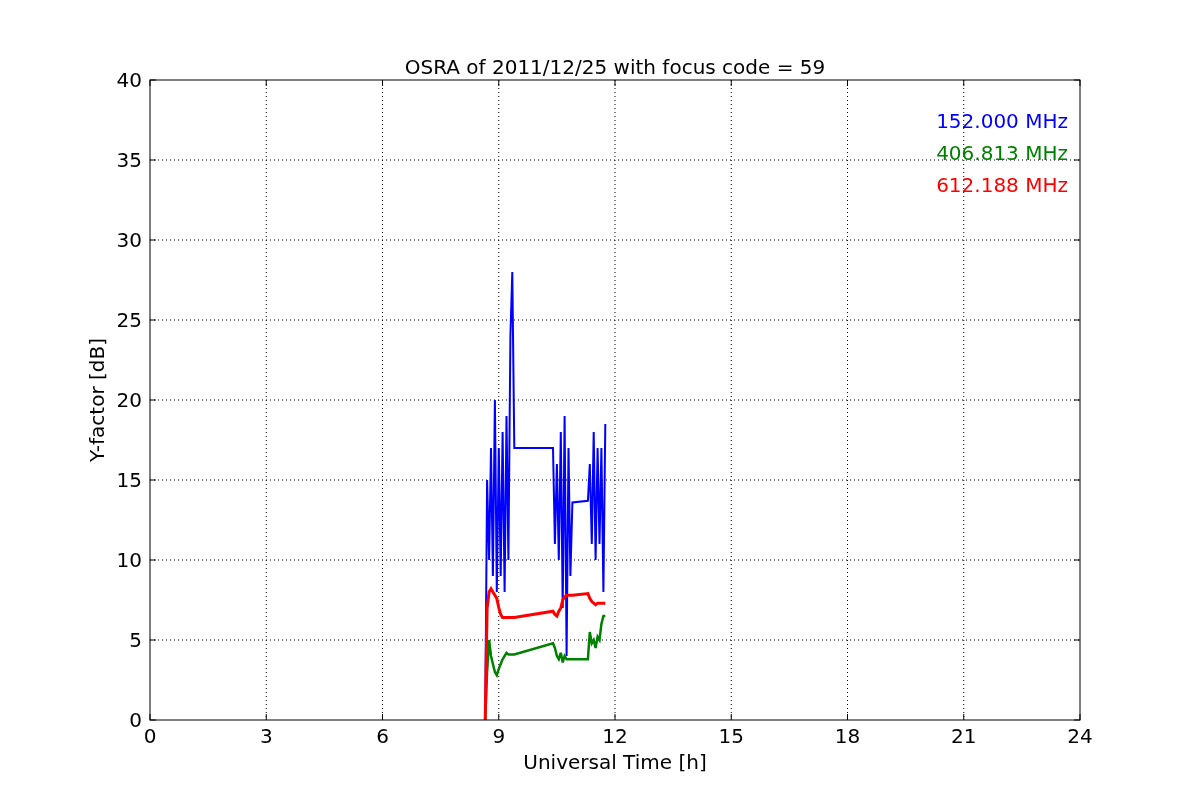 The width and height of the screenshot is (1200, 800). I want to click on x-tick-label: 18, so click(847, 736).